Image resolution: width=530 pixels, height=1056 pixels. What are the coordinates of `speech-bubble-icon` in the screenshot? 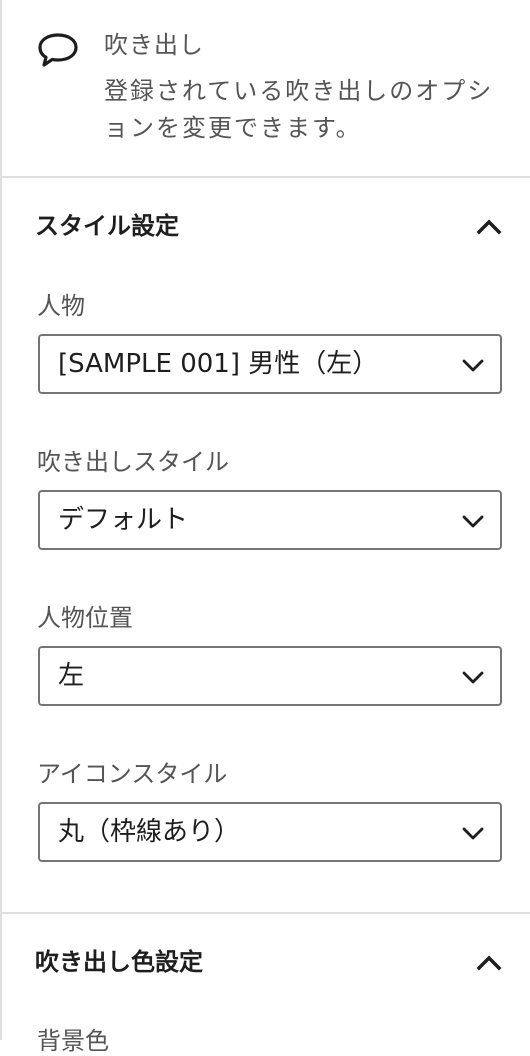 It's located at (58, 50).